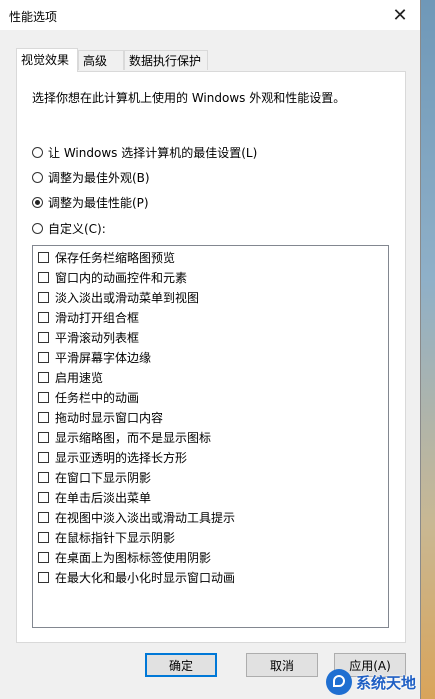 The width and height of the screenshot is (435, 699). I want to click on button-label: 取消, so click(281, 665).